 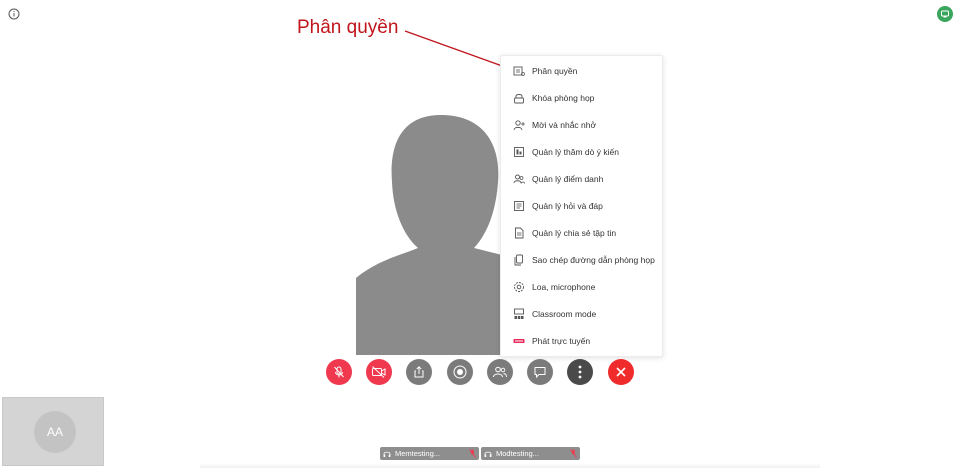 I want to click on copy-link-icon, so click(x=519, y=260).